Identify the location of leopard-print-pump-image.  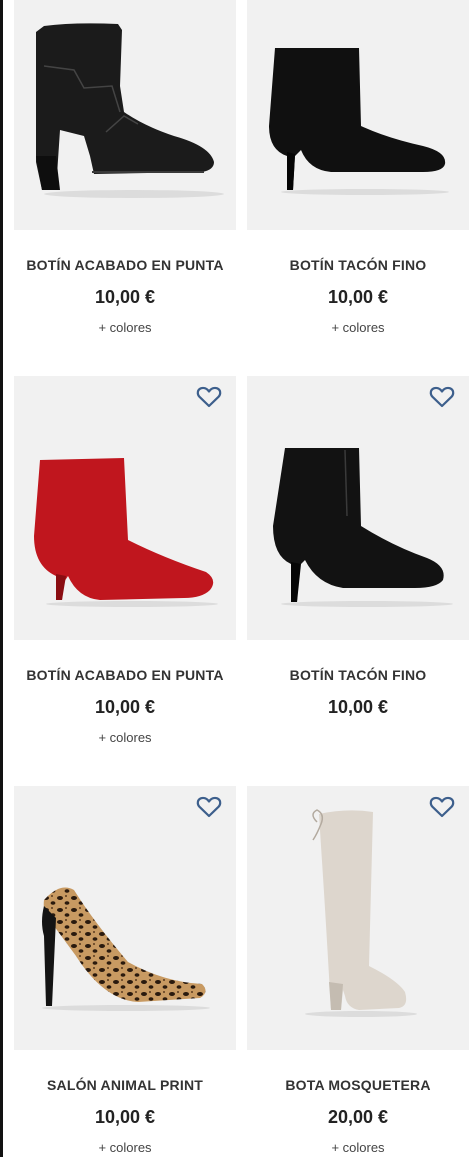
(126, 949).